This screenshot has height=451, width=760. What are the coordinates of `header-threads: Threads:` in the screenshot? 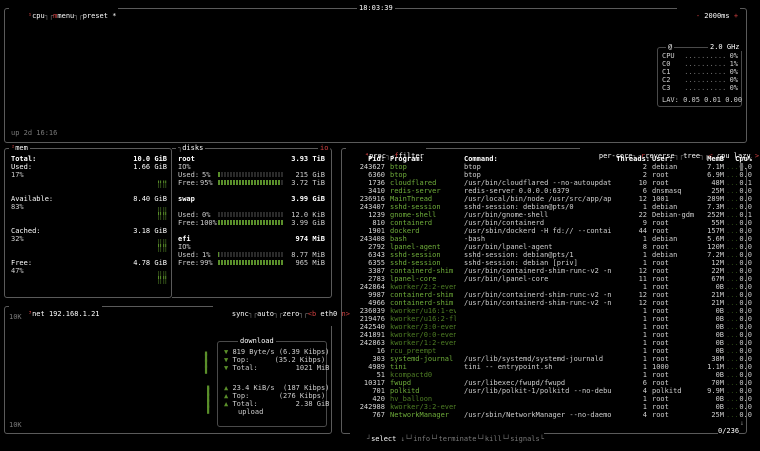 It's located at (627, 159).